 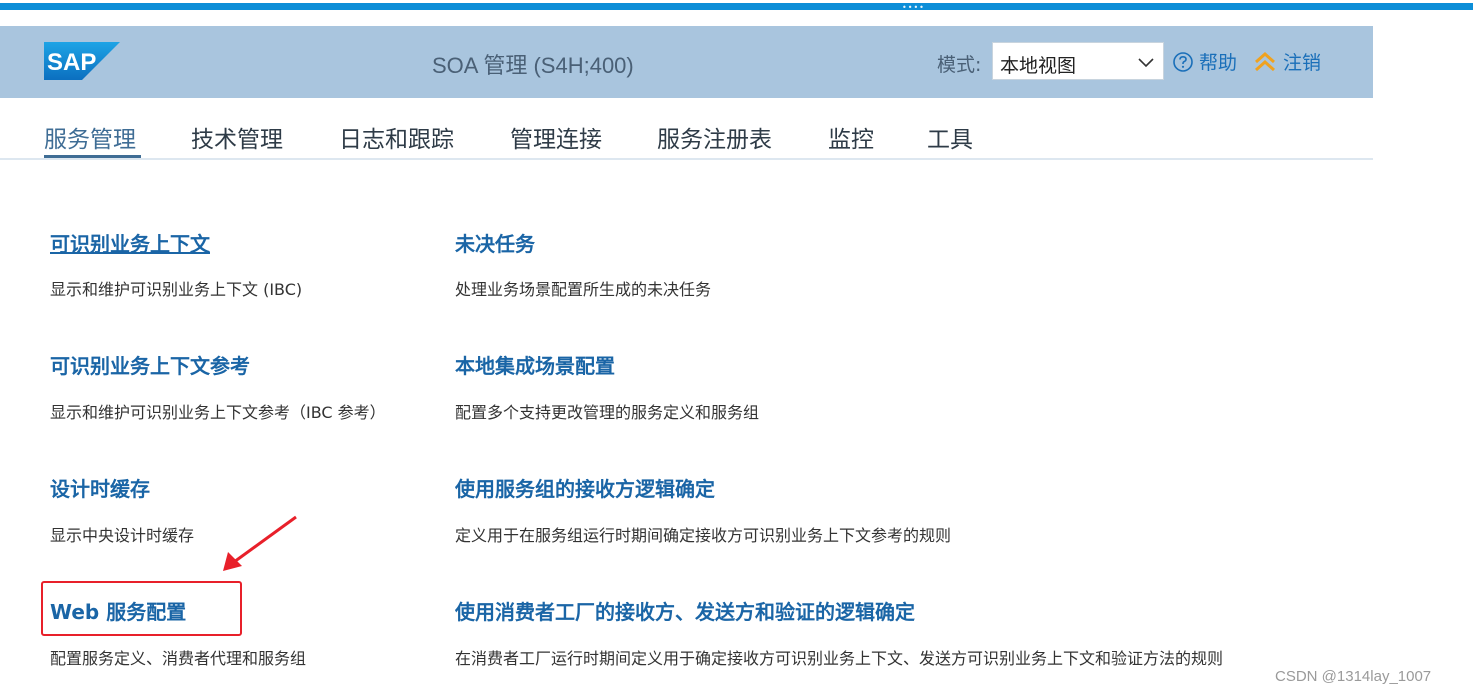 I want to click on tab-technical-management: 技术管理, so click(x=237, y=137).